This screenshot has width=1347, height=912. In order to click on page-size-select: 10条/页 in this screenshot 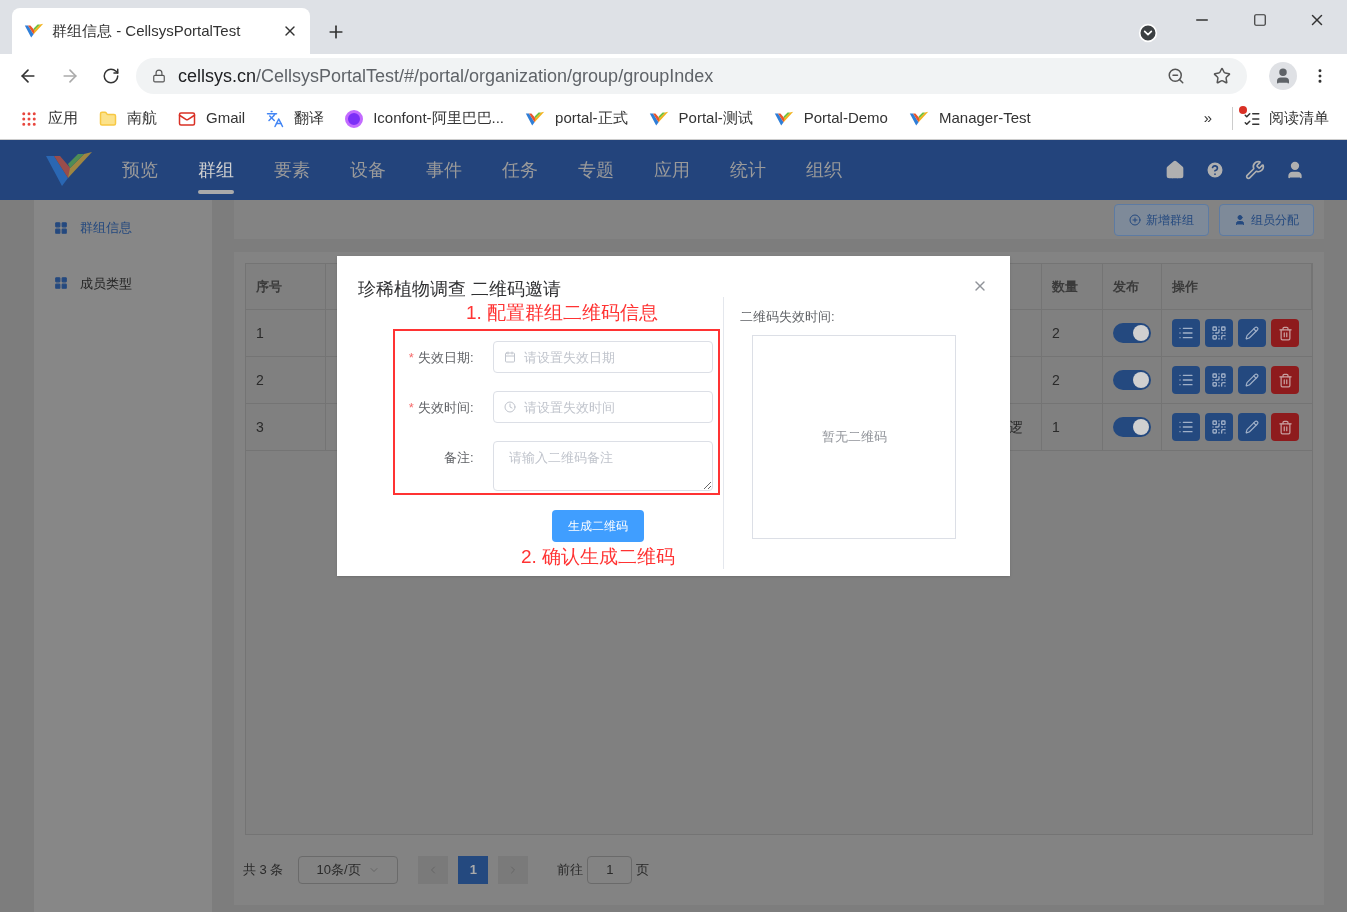, I will do `click(348, 870)`.